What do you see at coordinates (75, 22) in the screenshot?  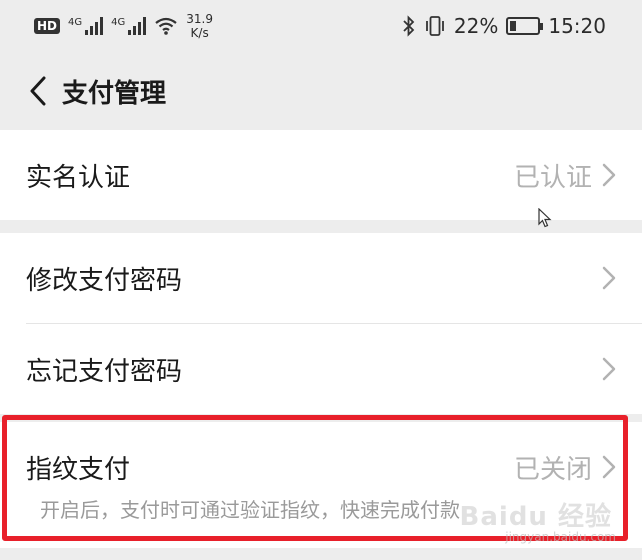 I see `sim1-network-label: 4G` at bounding box center [75, 22].